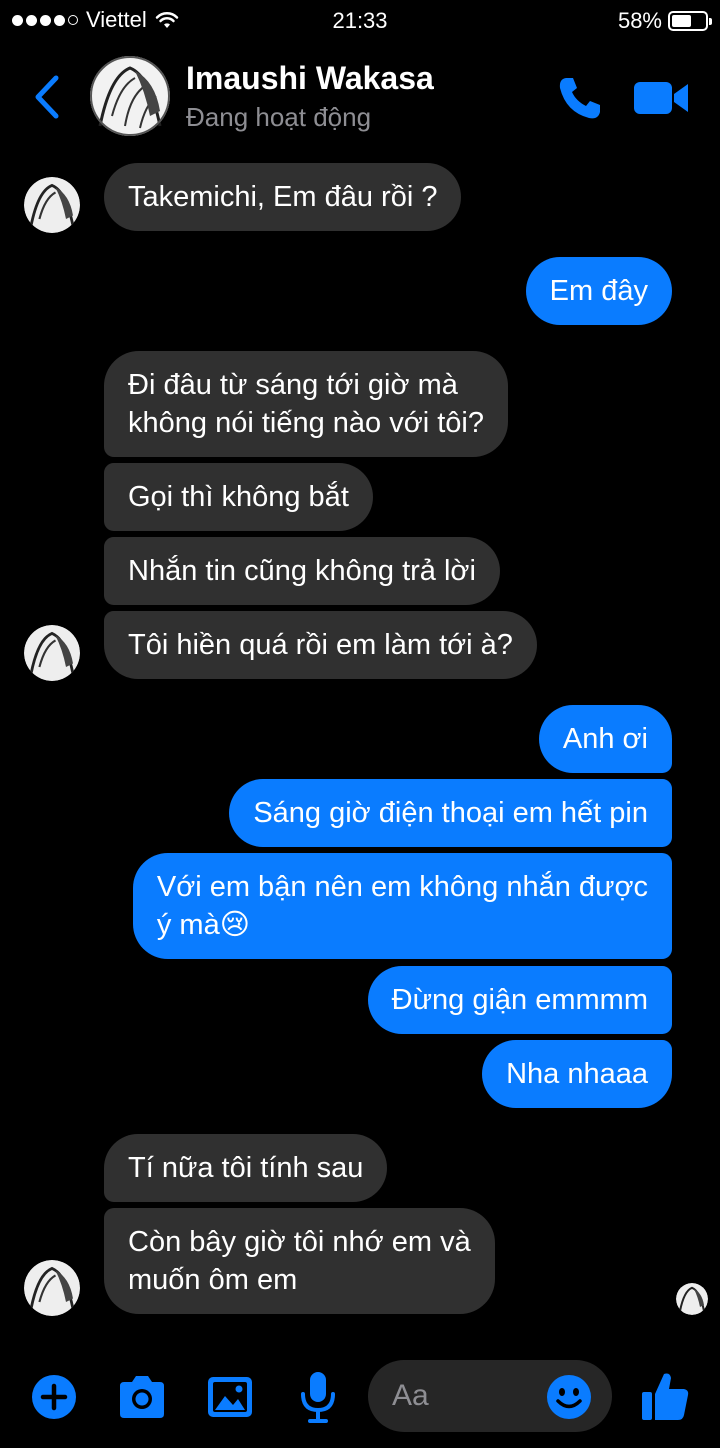 This screenshot has width=720, height=1448. Describe the element at coordinates (142, 1397) in the screenshot. I see `camera-icon` at that location.